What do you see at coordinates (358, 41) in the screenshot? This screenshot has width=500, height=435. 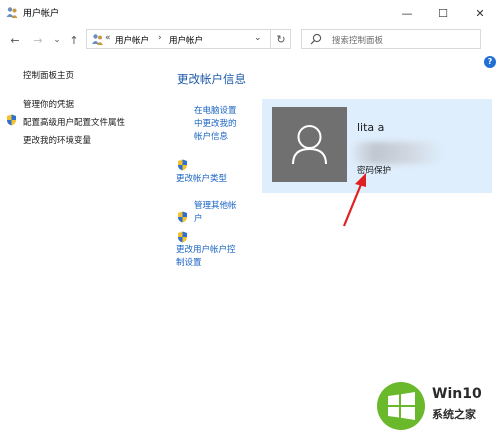 I see `search-placeholder: 搜索控制面板` at bounding box center [358, 41].